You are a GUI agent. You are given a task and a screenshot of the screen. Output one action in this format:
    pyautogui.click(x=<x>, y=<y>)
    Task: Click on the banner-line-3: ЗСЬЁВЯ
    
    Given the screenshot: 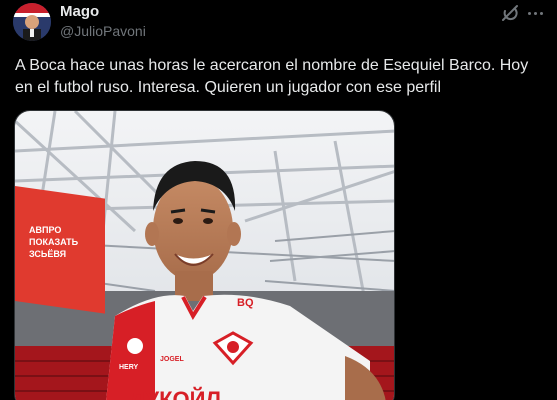 What is the action you would take?
    pyautogui.click(x=47, y=254)
    